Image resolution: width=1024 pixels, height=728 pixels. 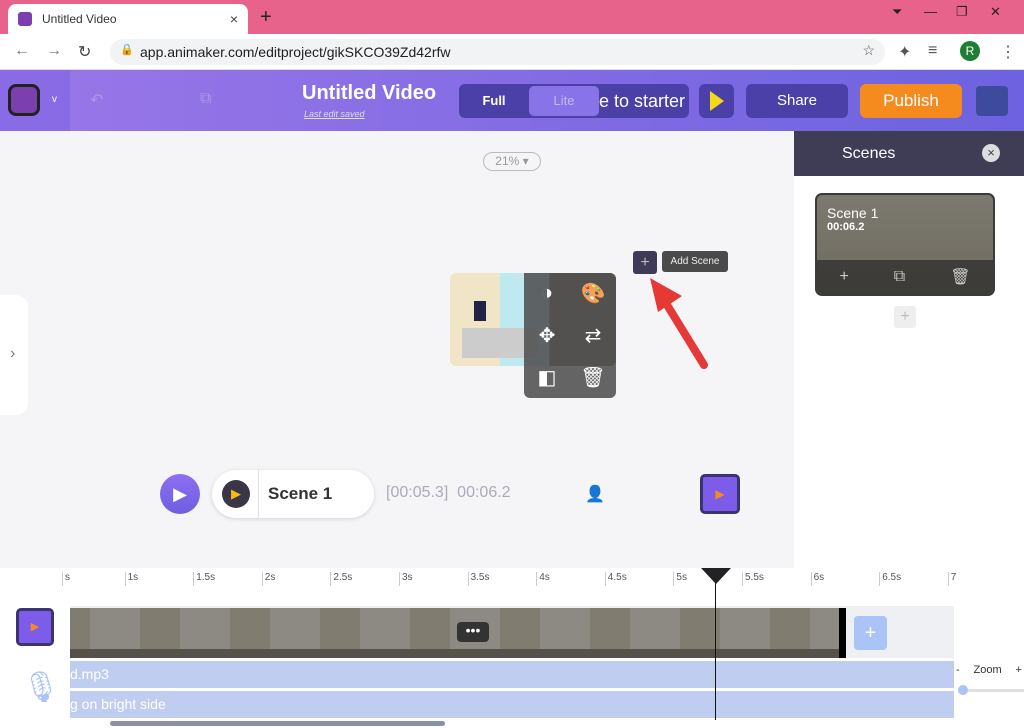 I want to click on play-scene-button: ▶, so click(x=236, y=494).